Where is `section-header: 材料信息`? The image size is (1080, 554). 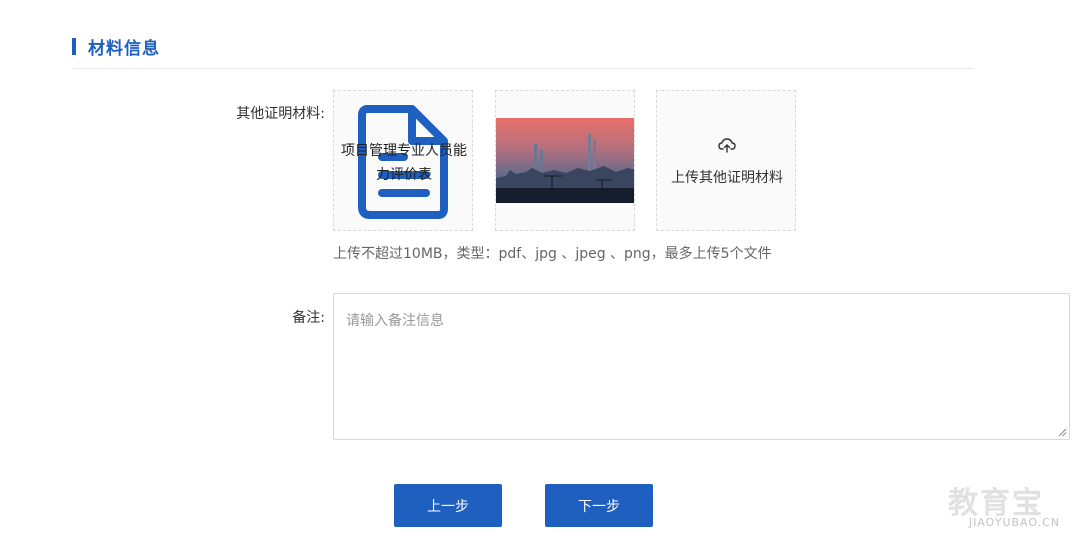
section-header: 材料信息 is located at coordinates (116, 46).